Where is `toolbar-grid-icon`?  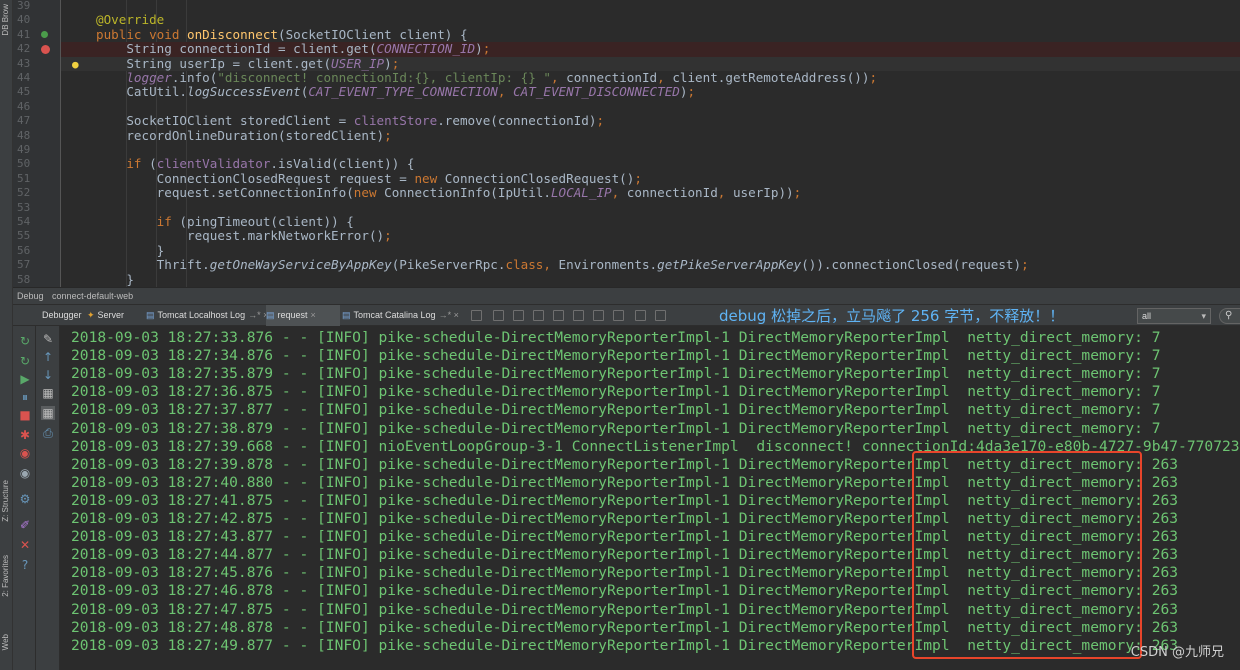
toolbar-grid-icon is located at coordinates (476, 315).